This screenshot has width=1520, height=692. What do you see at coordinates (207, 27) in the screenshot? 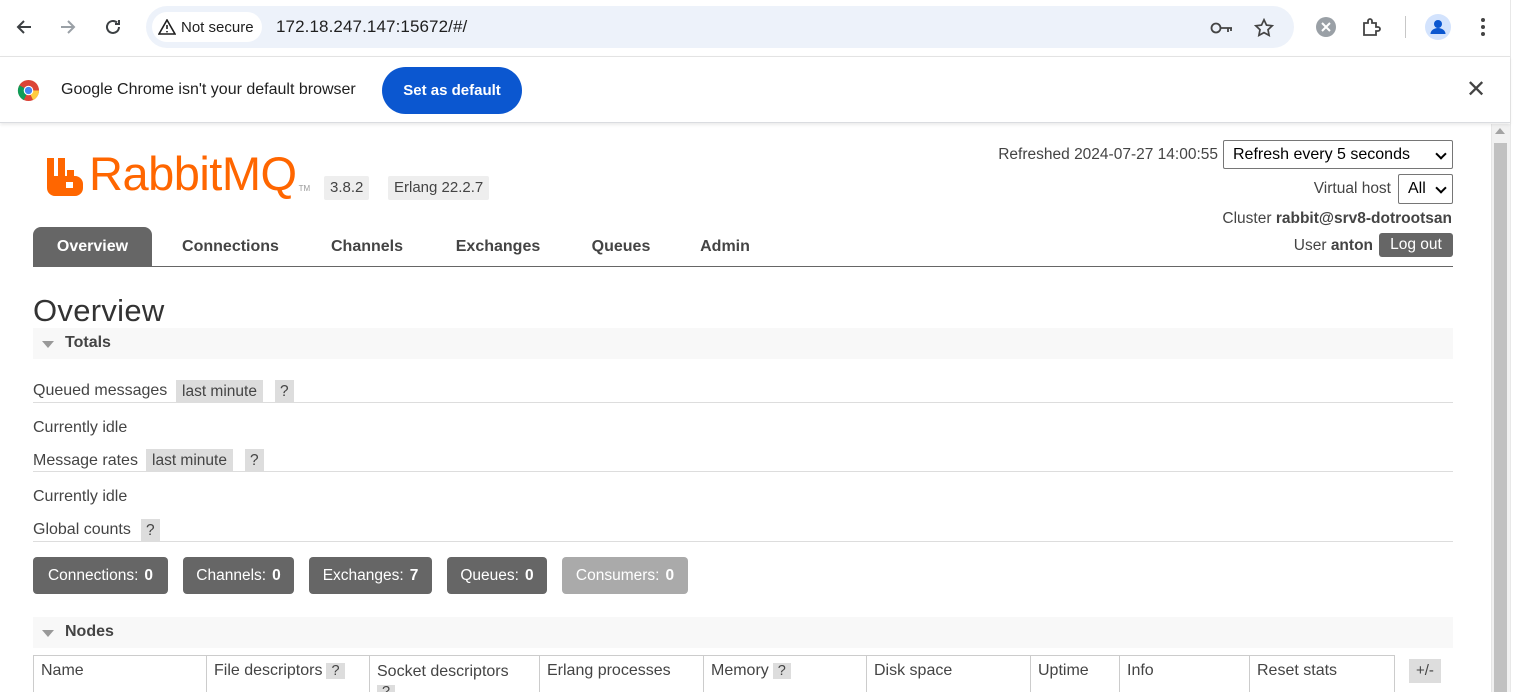
I see `security-chip: Not secure` at bounding box center [207, 27].